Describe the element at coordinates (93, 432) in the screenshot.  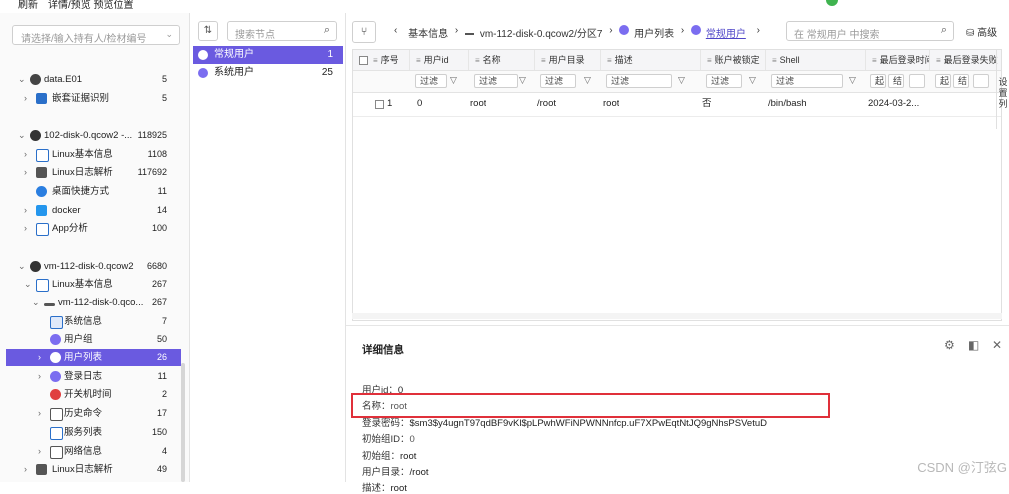
I see `tree-item-services: 服务列表 150` at that location.